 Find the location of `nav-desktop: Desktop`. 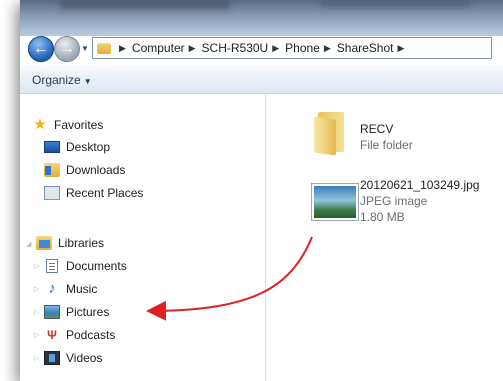

nav-desktop: Desktop is located at coordinates (77, 147).